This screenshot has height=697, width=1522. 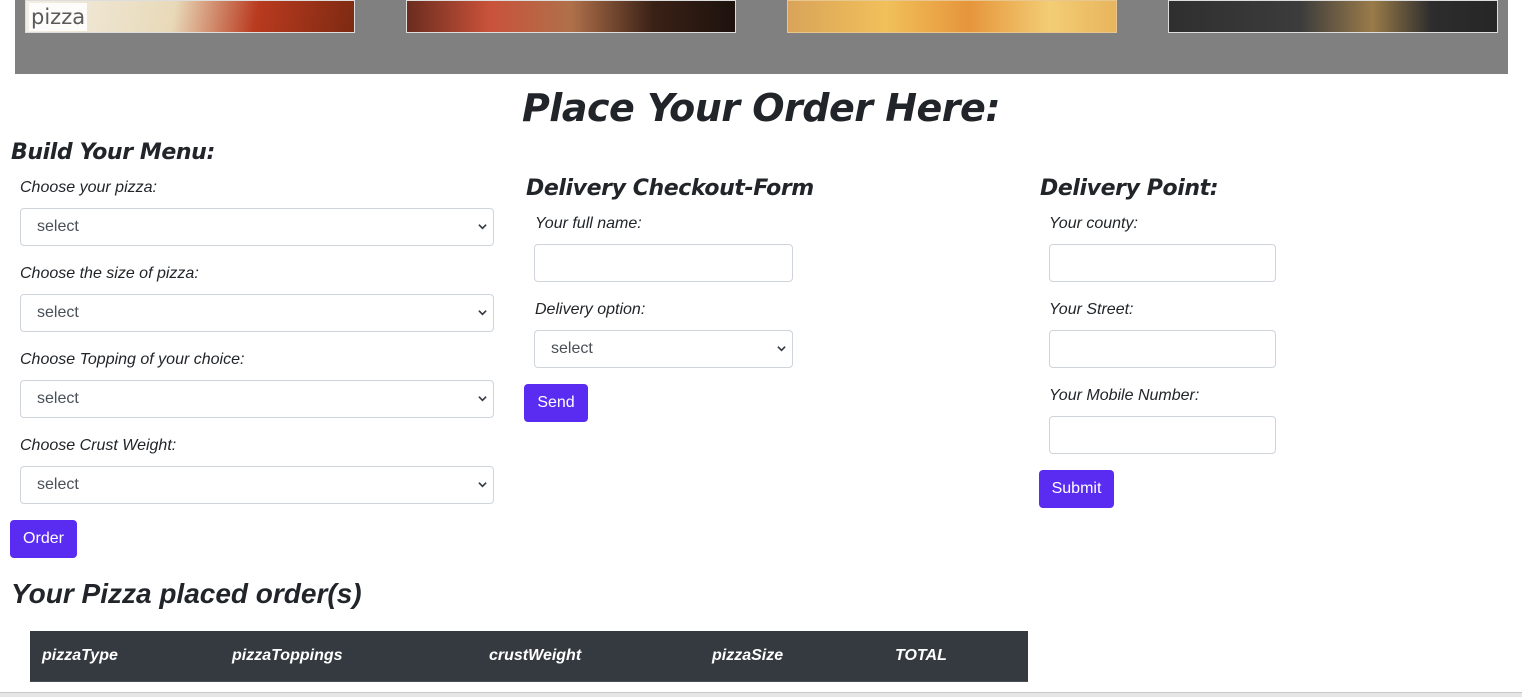 I want to click on mobile-number-label: Your Mobile Number:, so click(x=1124, y=395).